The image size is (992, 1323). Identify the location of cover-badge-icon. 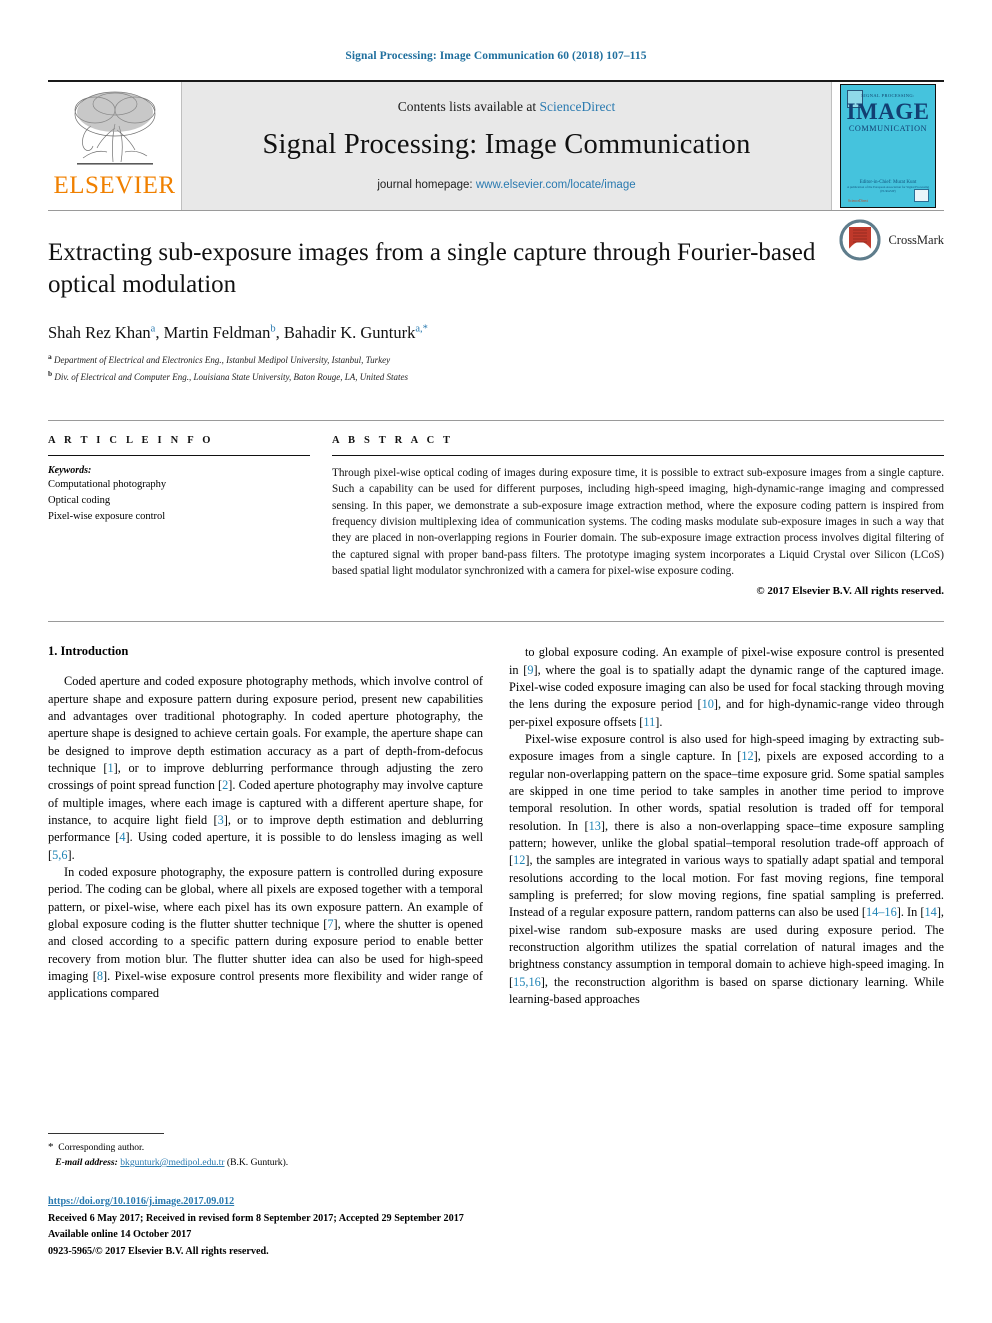
(921, 195).